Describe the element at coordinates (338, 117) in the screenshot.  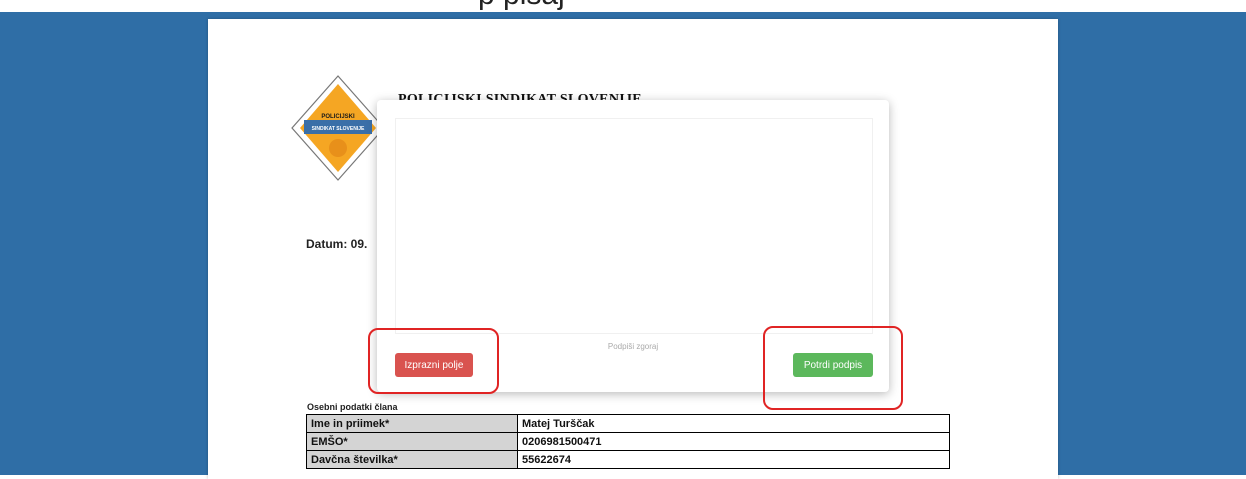
I see `logo-text-top: POLICIJSKI` at that location.